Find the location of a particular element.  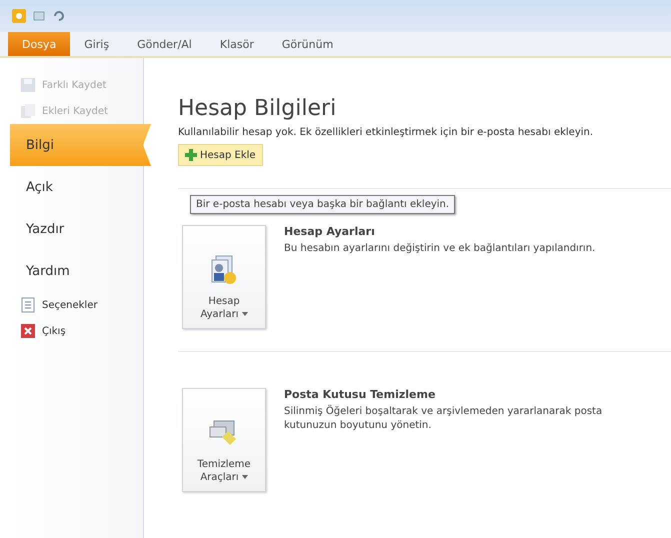

info-text: Kullanılabilir hesap yok. Ek özellikleri etkinleştirmek için bir e-posta hesabı ekleyin. is located at coordinates (386, 132).